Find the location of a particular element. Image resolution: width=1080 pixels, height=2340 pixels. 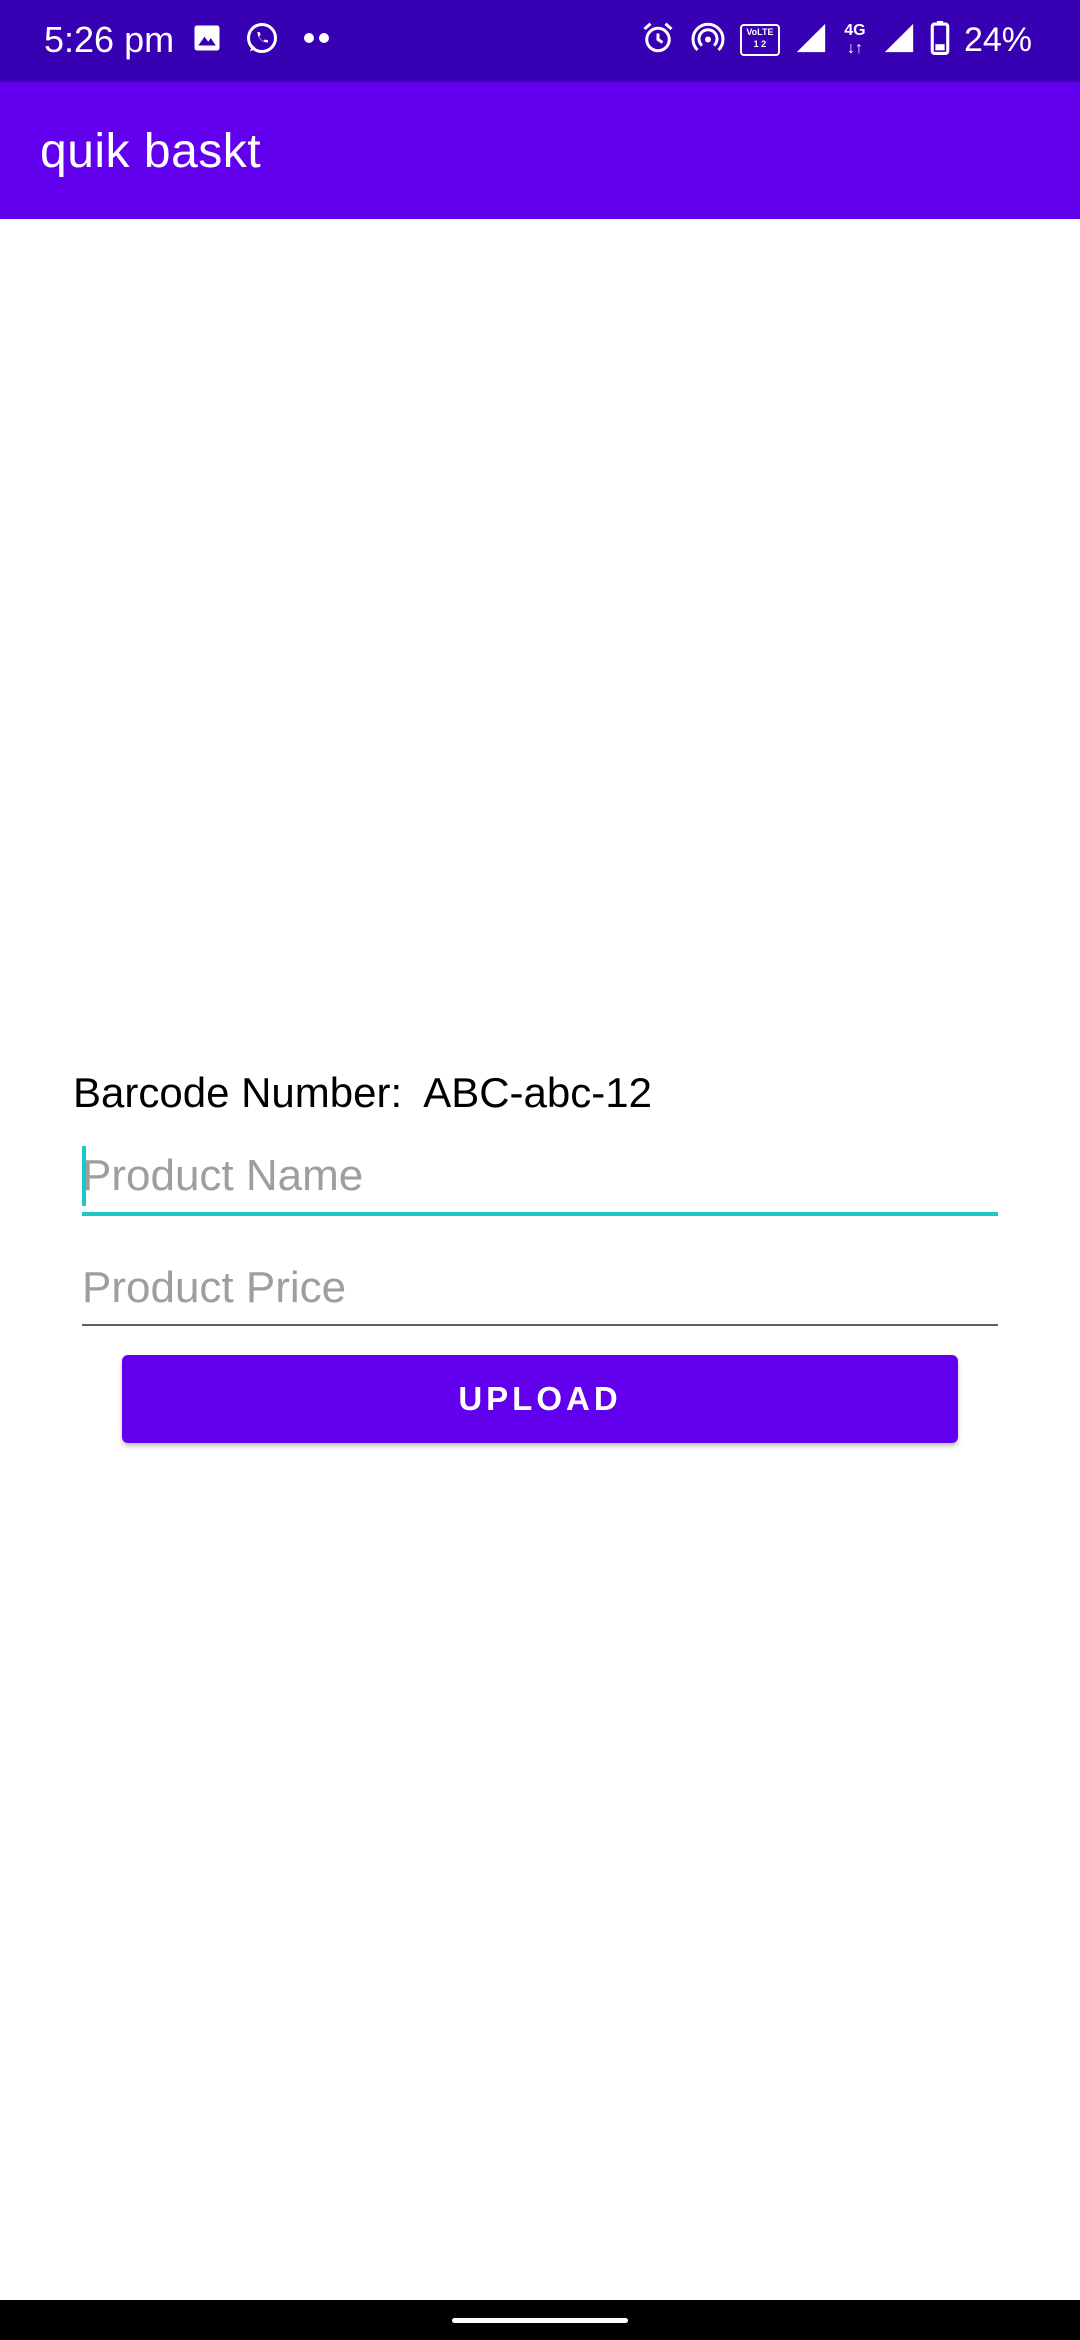

product-price-input is located at coordinates (540, 1288).